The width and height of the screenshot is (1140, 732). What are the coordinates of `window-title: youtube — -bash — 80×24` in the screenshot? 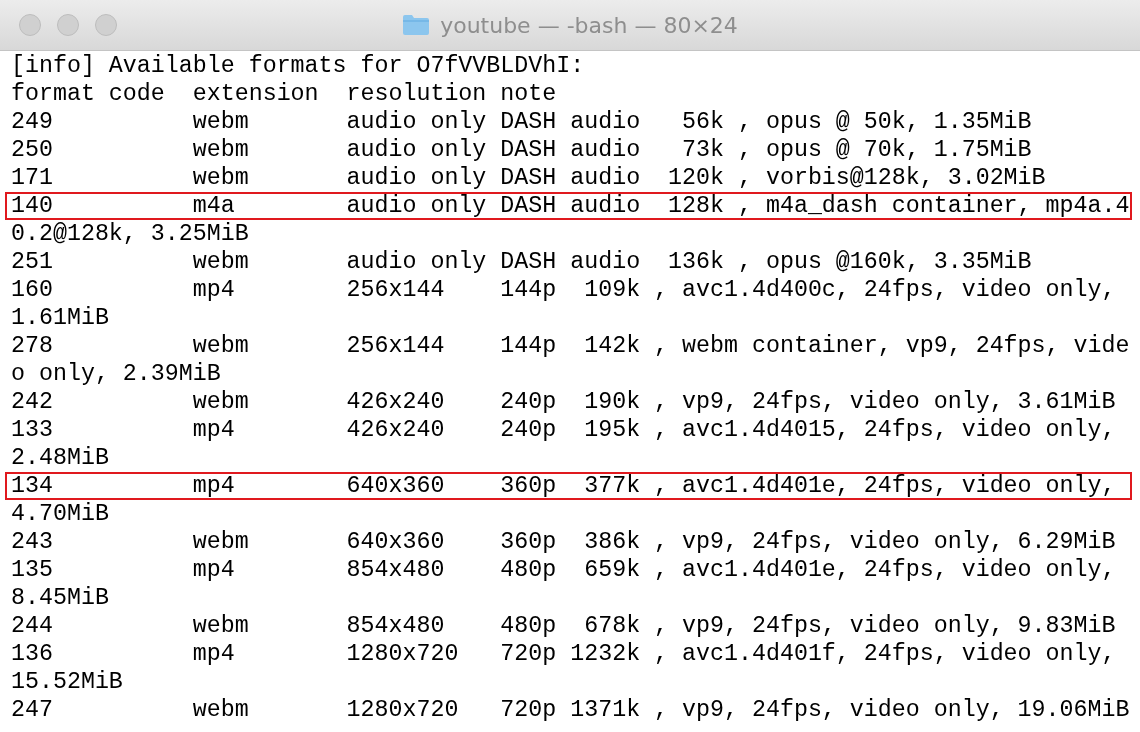 It's located at (589, 25).